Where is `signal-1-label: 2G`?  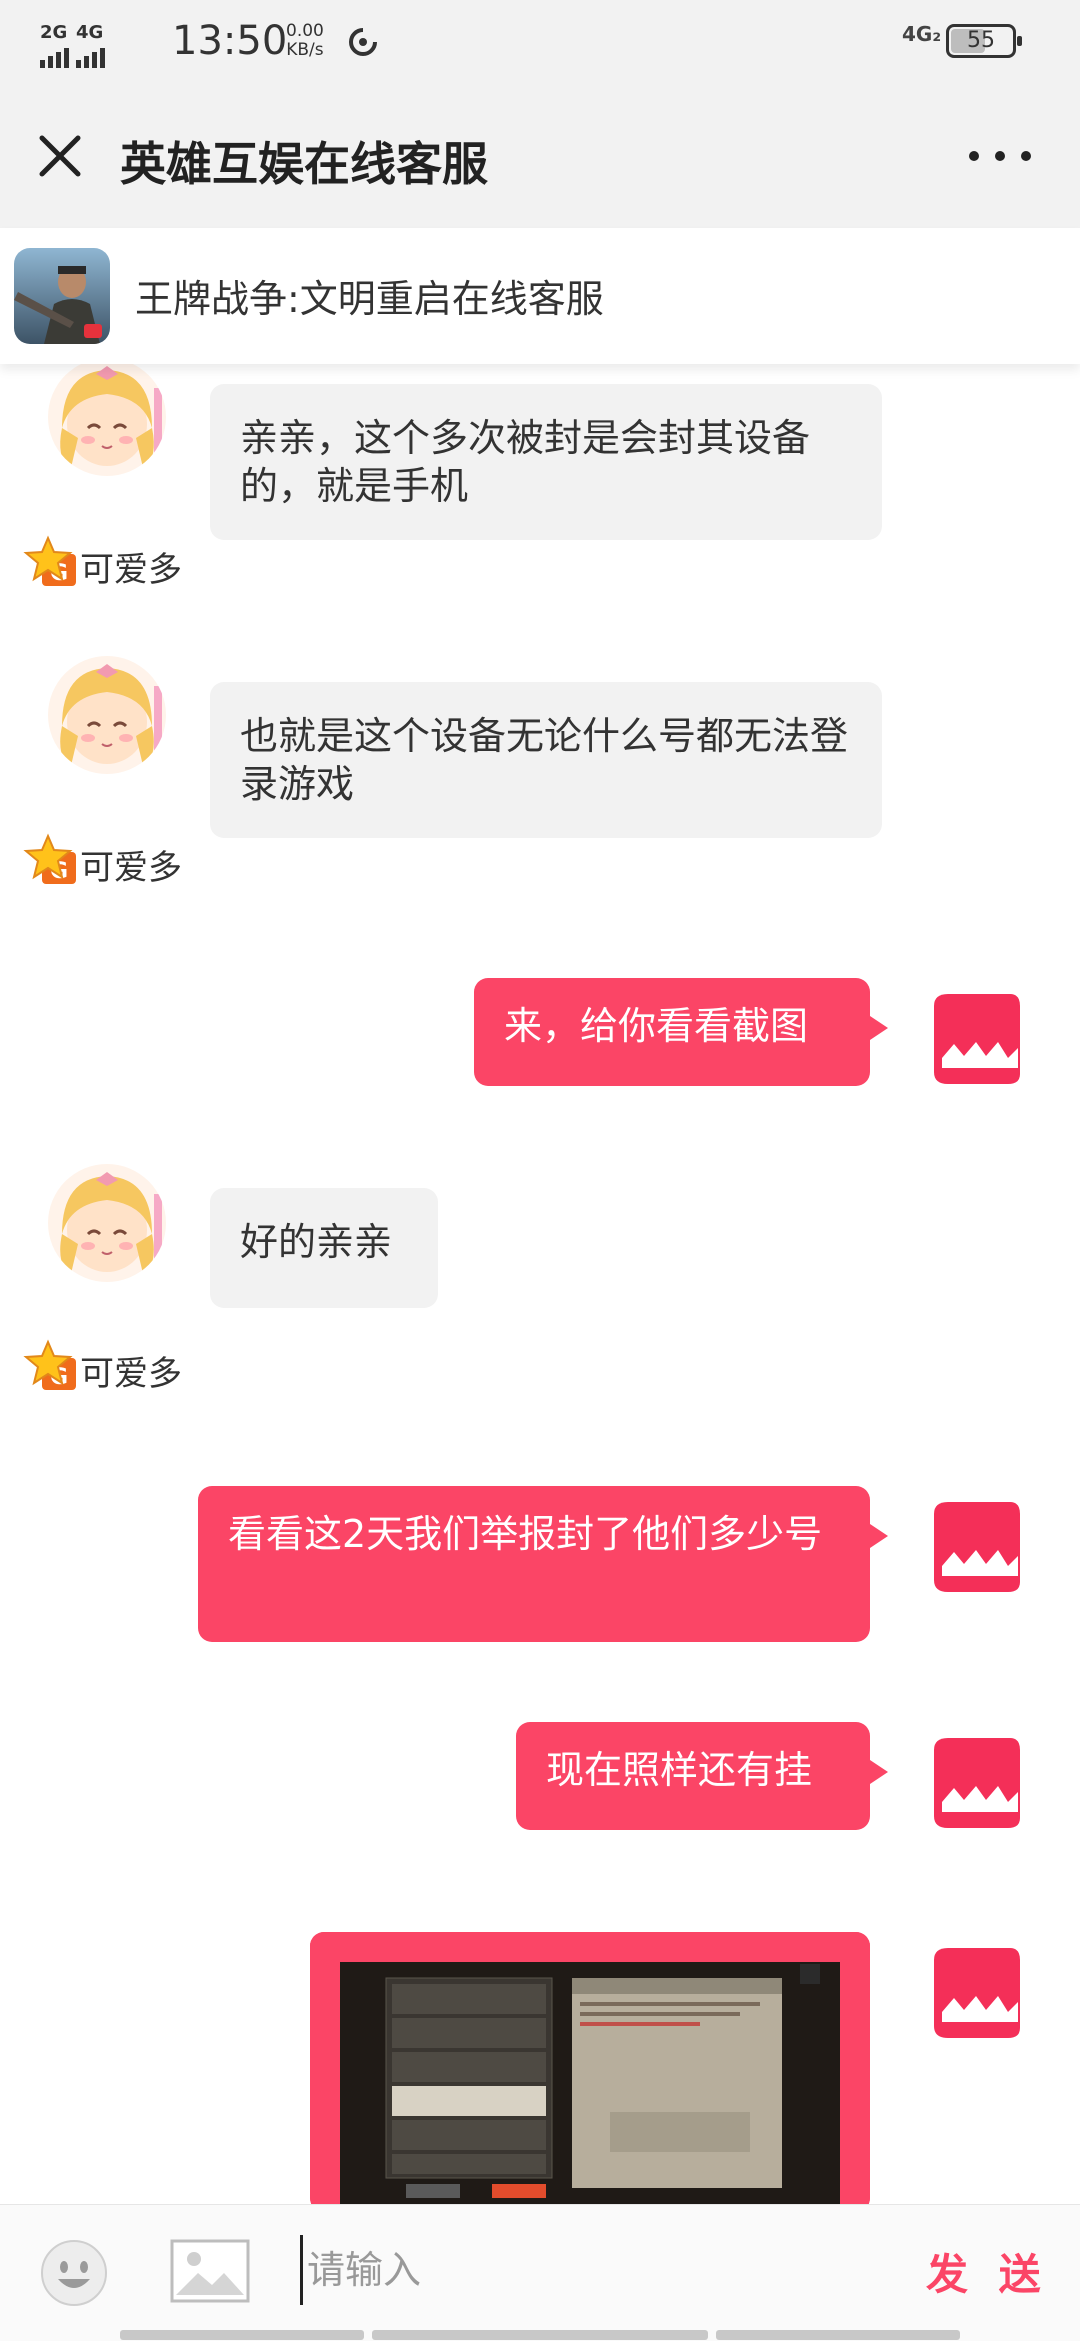
signal-1-label: 2G is located at coordinates (54, 32).